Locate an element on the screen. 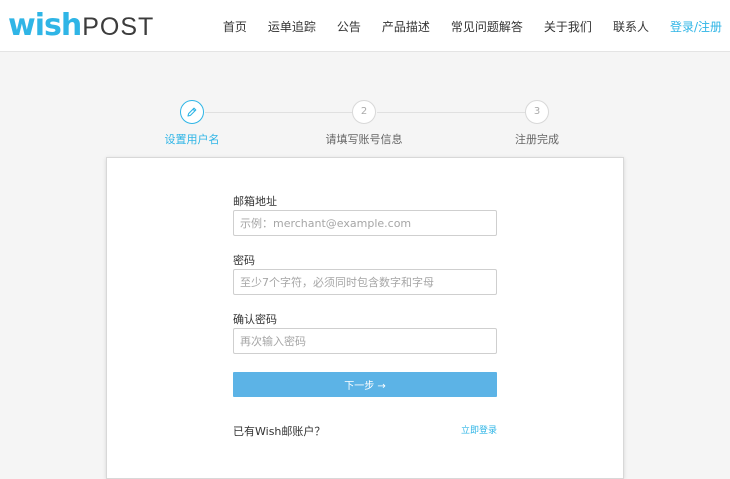  has-account-text: 已有Wish邮账户？ is located at coordinates (279, 431).